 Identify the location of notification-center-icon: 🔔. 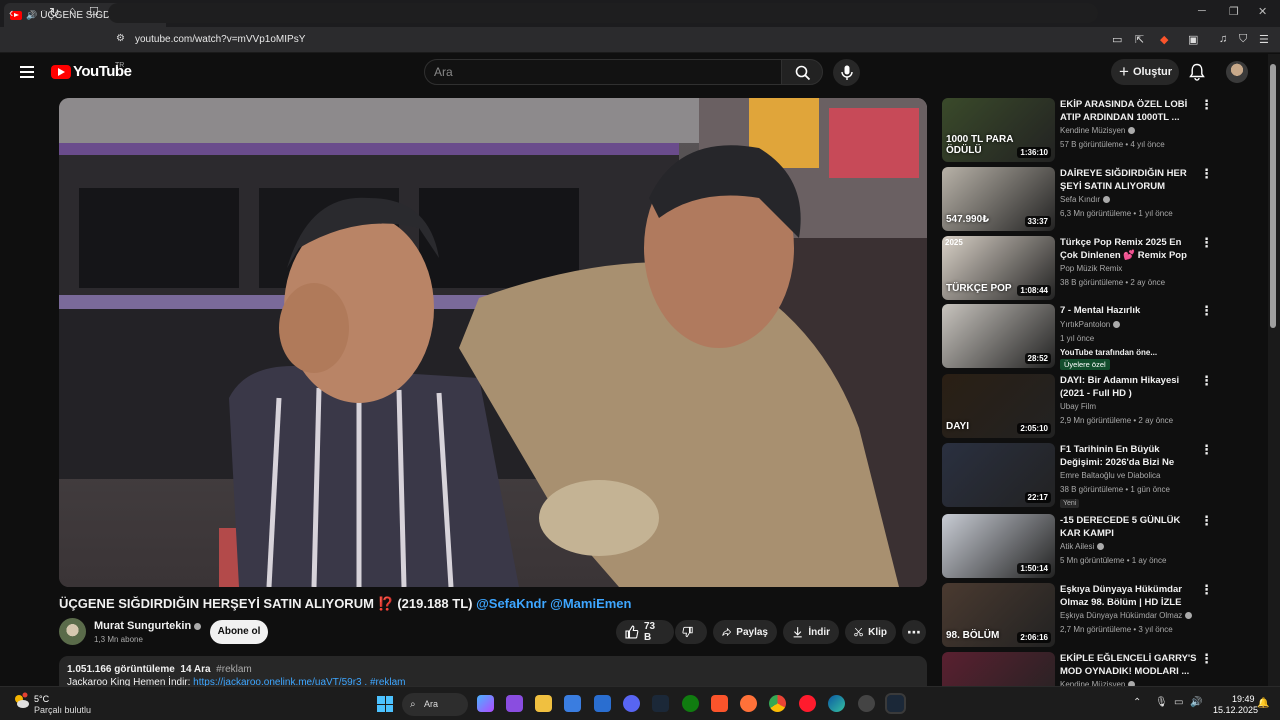
(1263, 703).